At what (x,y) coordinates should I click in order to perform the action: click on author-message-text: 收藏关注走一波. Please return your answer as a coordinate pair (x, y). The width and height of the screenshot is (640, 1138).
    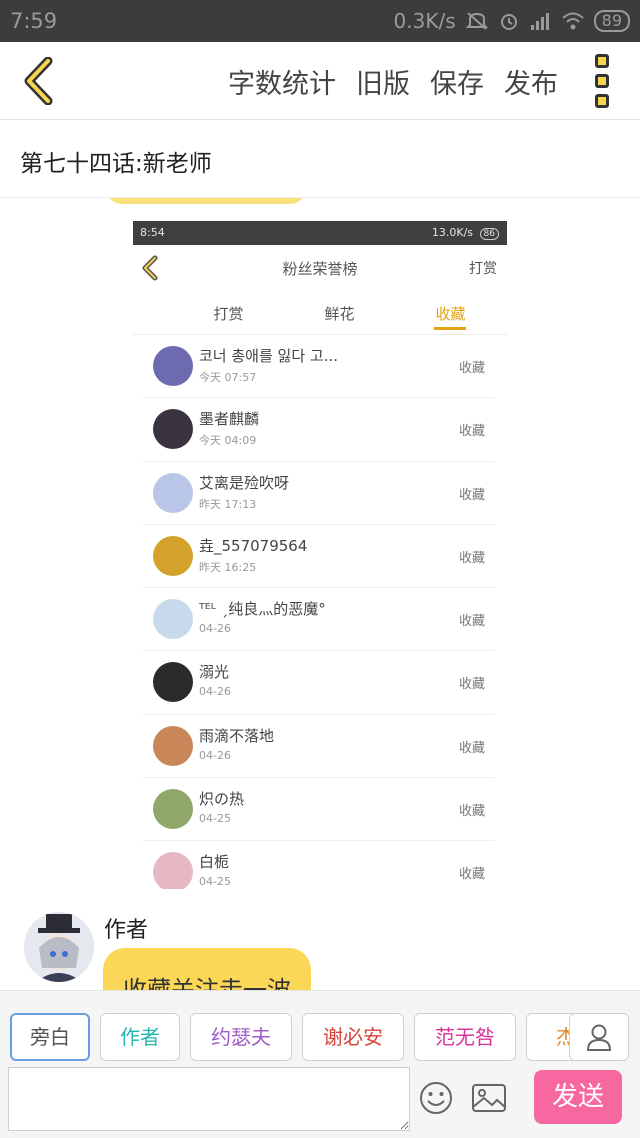
    Looking at the image, I should click on (207, 983).